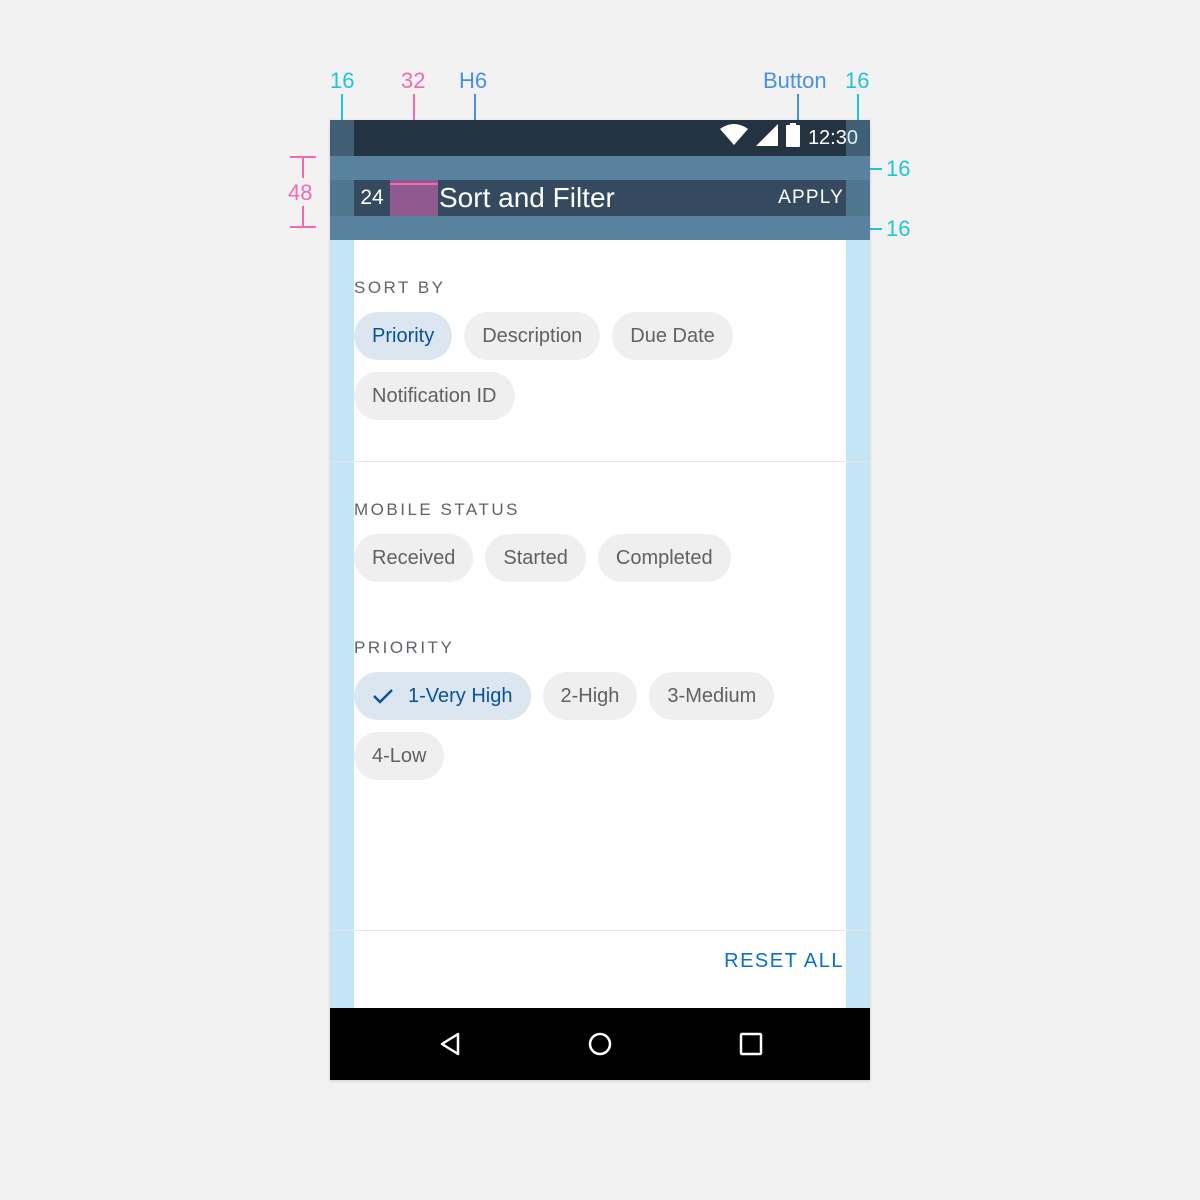  Describe the element at coordinates (811, 198) in the screenshot. I see `apply-button: APPLY` at that location.